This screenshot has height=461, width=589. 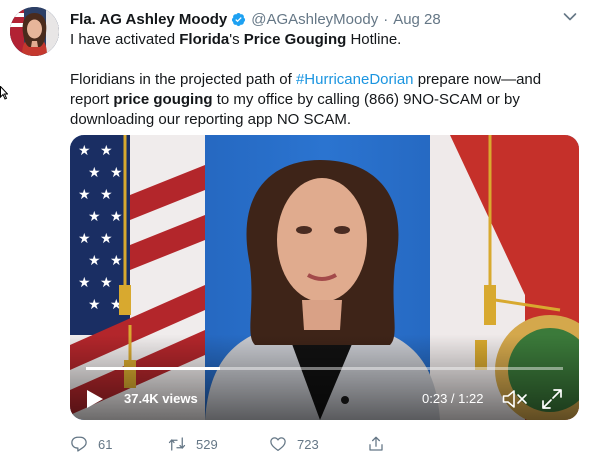 I want to click on author-name: Fla. AG Ashley Moody, so click(x=148, y=19).